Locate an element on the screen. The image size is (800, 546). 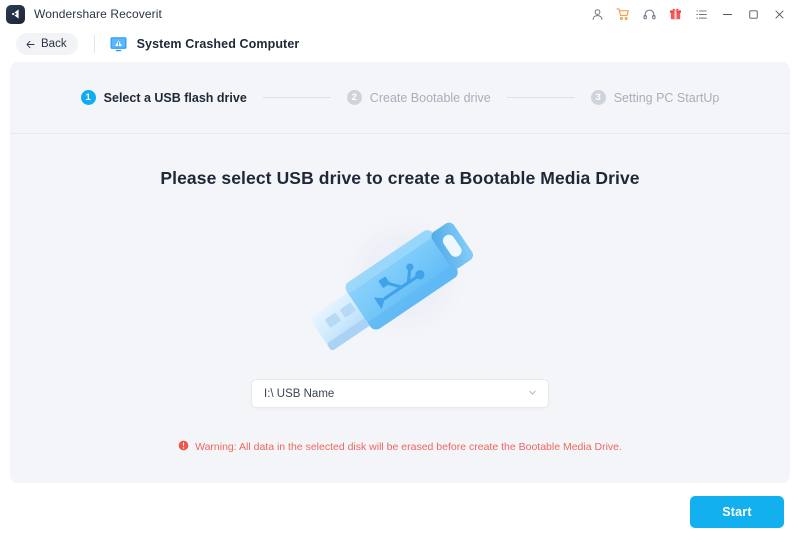
step-3-setting-startup: 3 Setting PC StartUp is located at coordinates (655, 97).